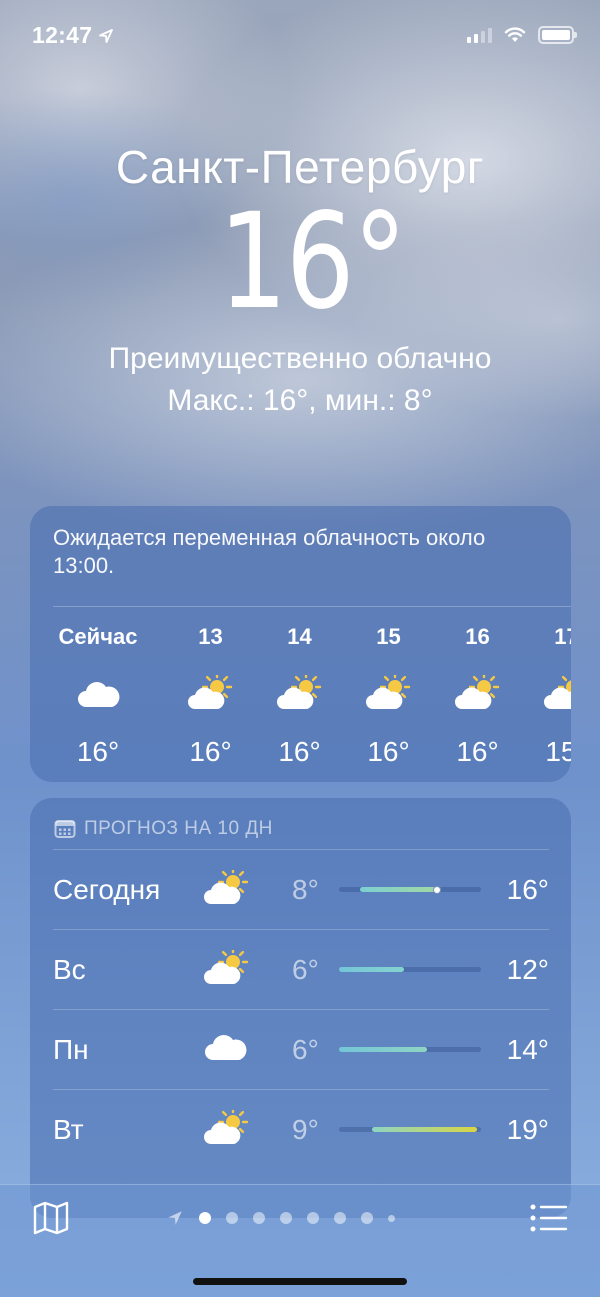 The height and width of the screenshot is (1297, 600). I want to click on day-high-temp: 19°, so click(527, 1129).